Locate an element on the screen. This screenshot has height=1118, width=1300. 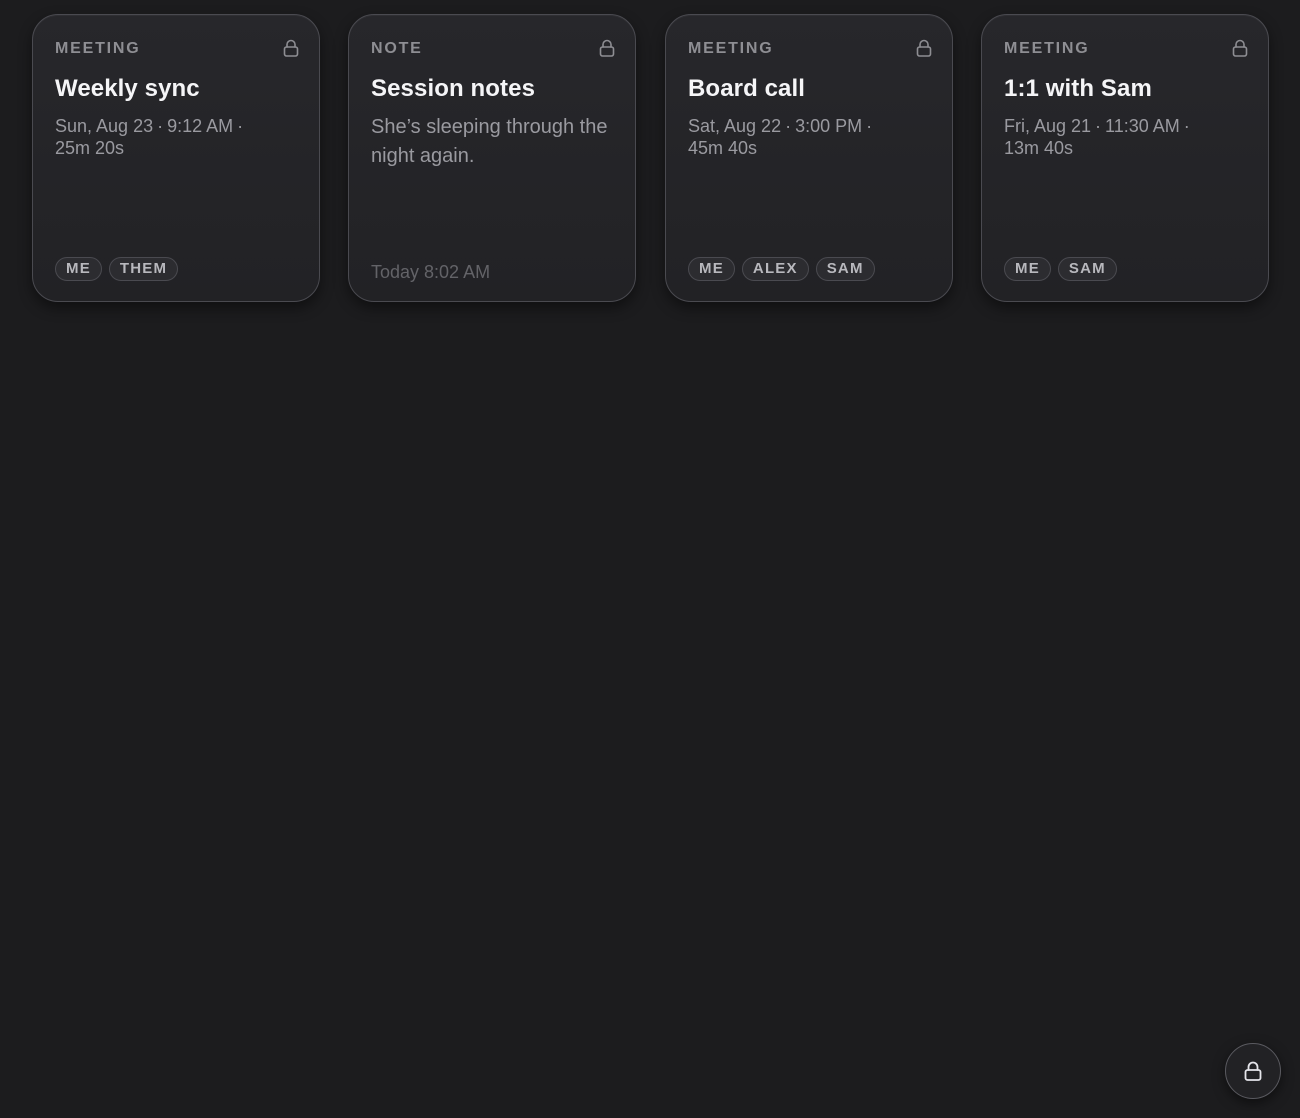
card-meta: Sat, Aug 22 · 3:00 PM · 45m 40s is located at coordinates (808, 137).